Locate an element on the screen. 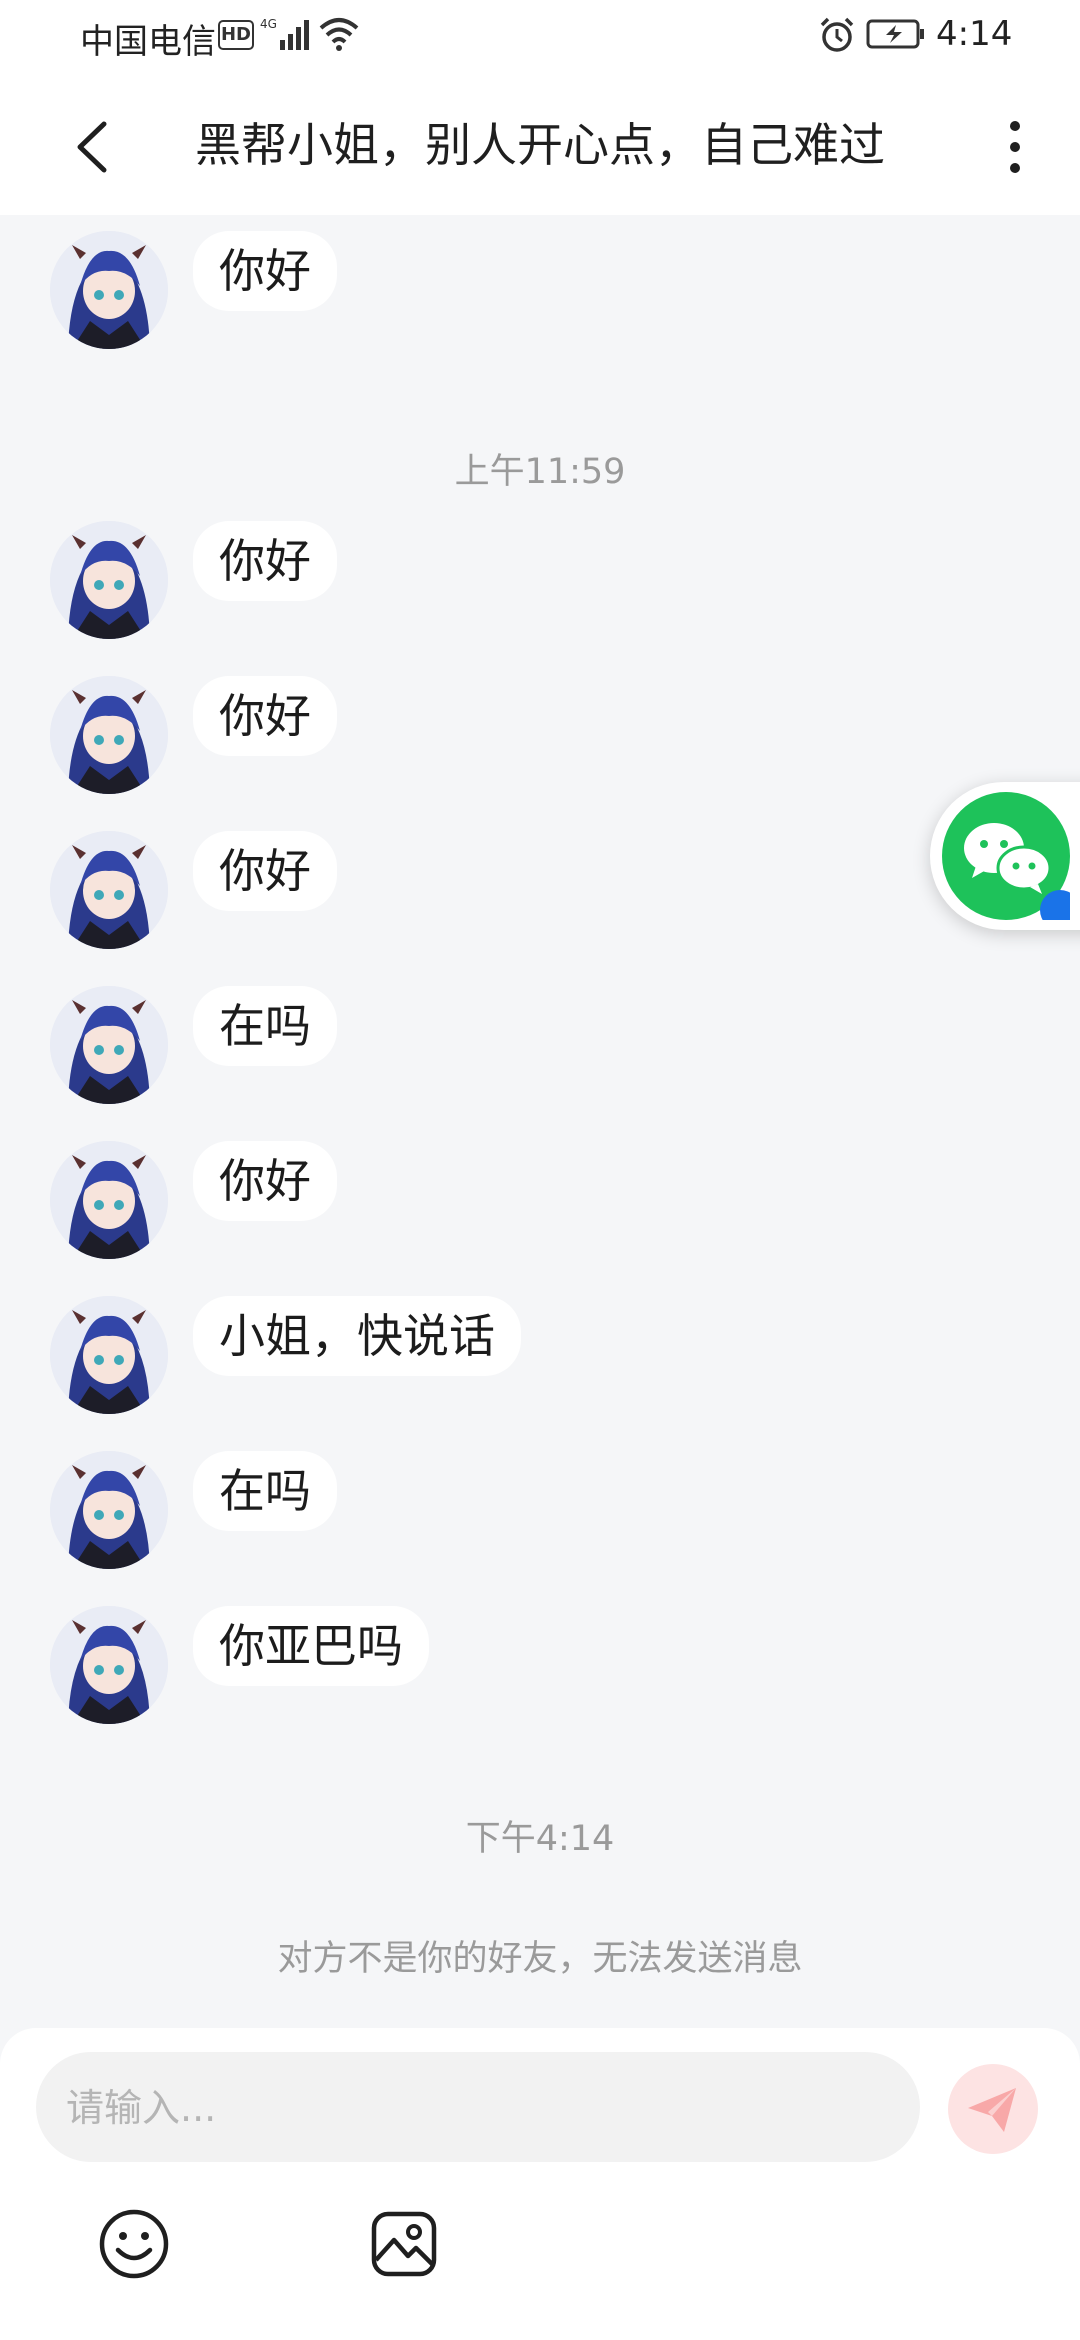 The width and height of the screenshot is (1080, 2340). timestamp-label: 上午11:59 is located at coordinates (540, 472).